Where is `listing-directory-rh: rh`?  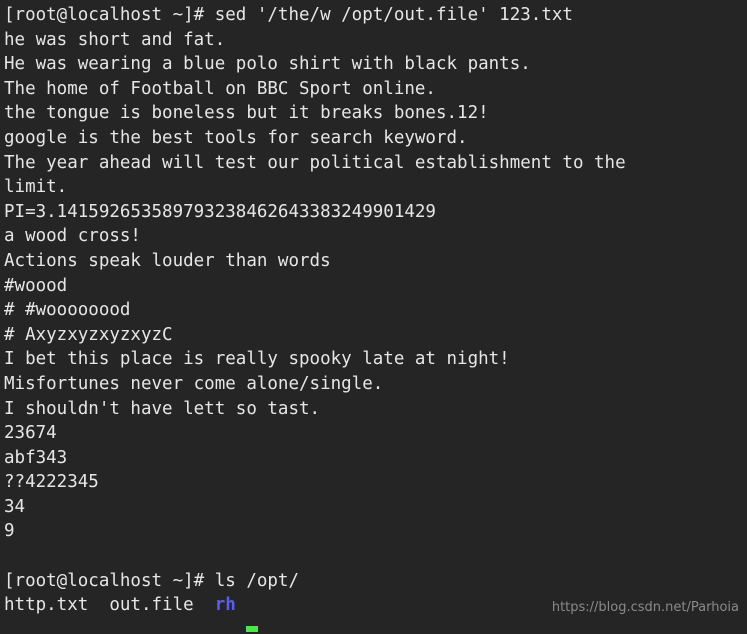
listing-directory-rh: rh is located at coordinates (225, 605).